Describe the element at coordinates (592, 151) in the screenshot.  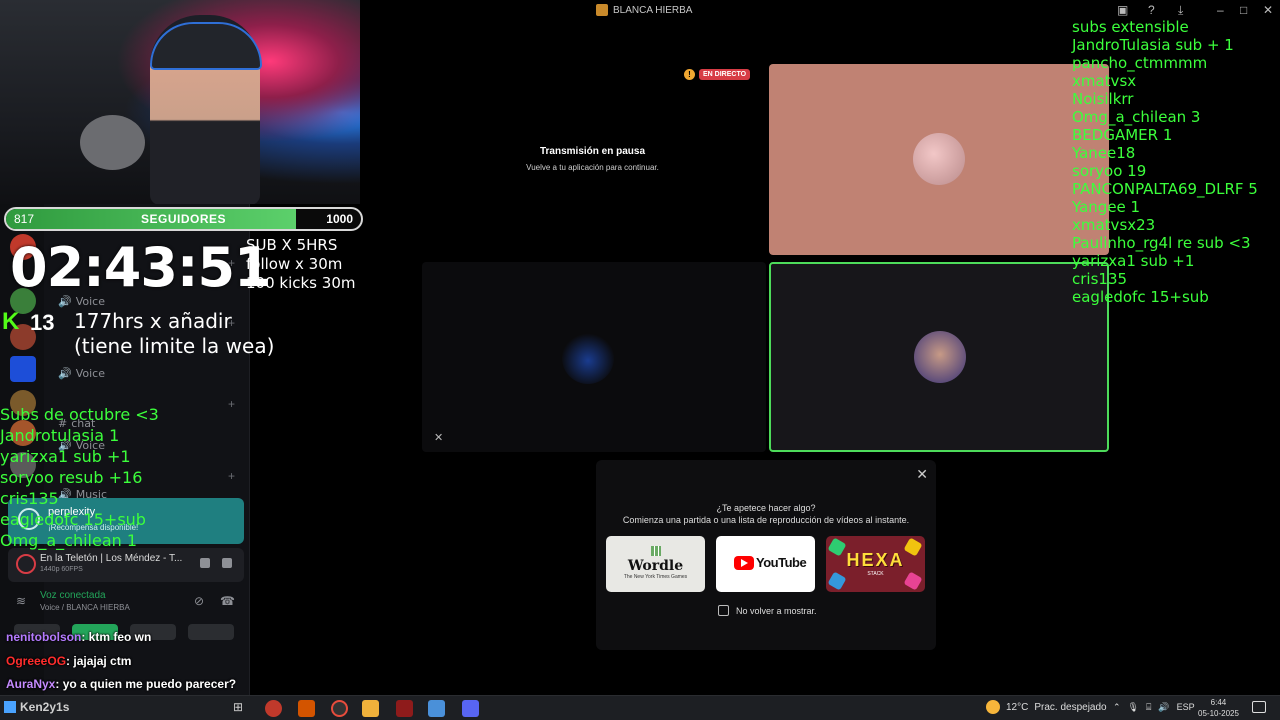
I see `paused-title: Transmisión en pausa` at that location.